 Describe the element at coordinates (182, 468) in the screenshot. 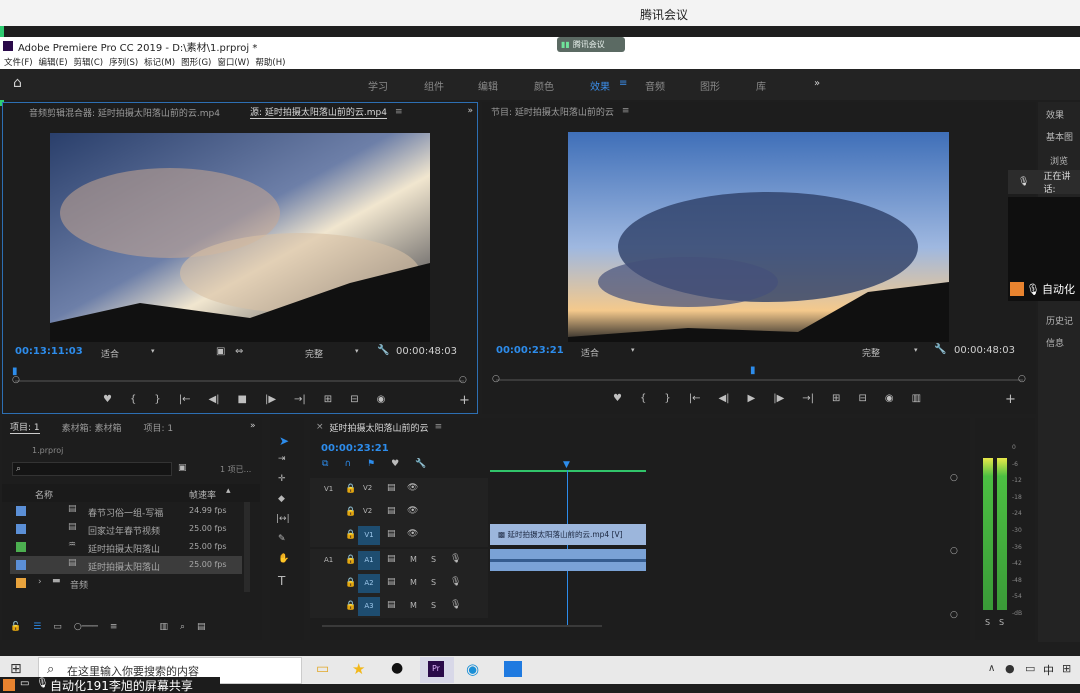

I see `new-bin-icon: ▣` at that location.